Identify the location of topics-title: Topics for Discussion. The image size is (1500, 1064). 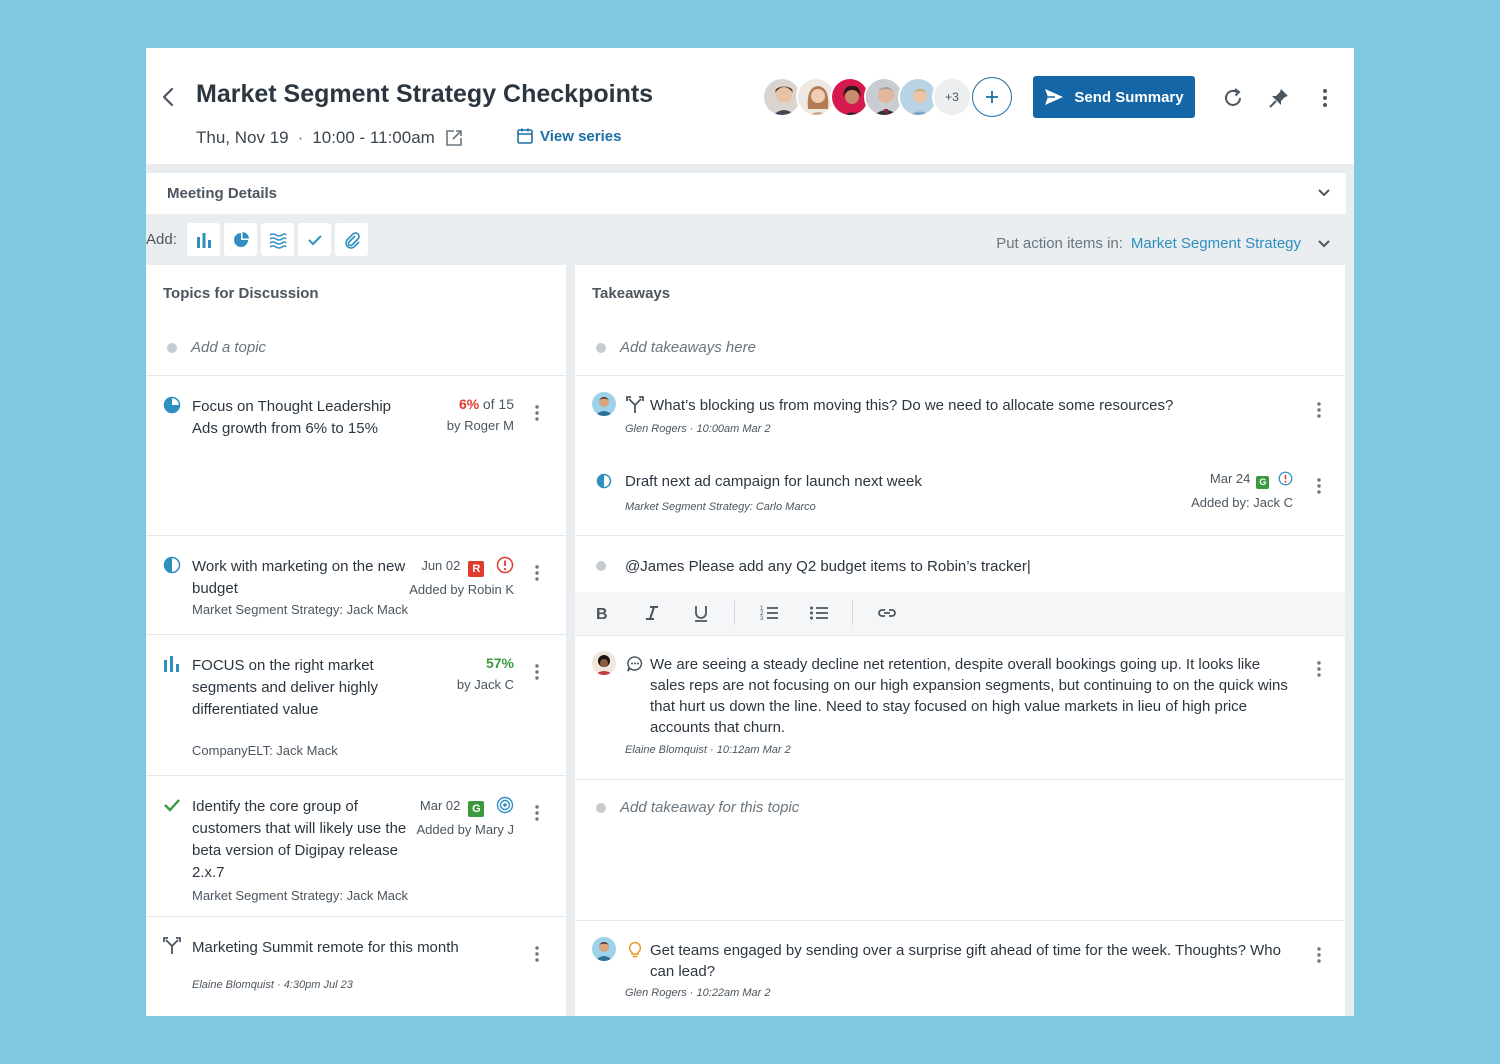
(241, 293).